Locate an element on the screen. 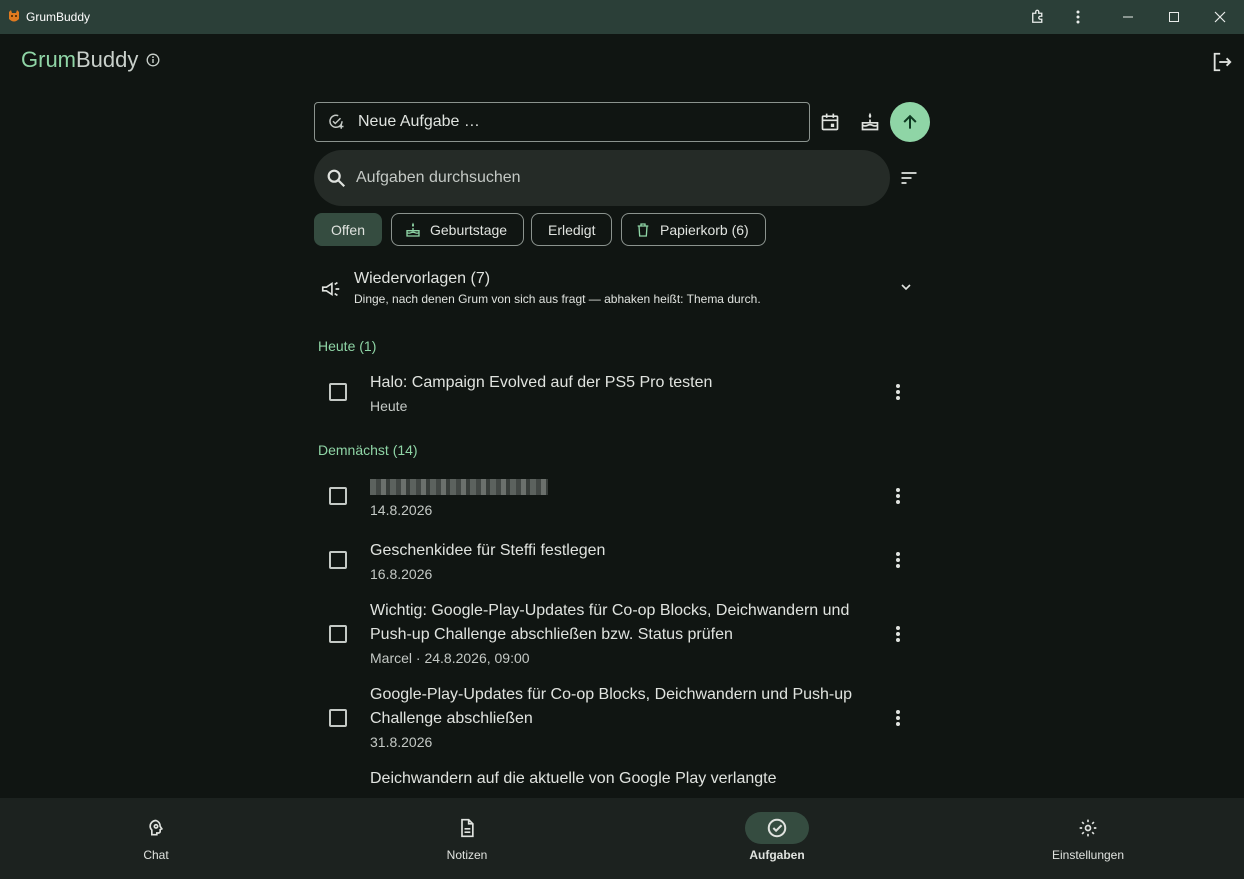  app-title-part1: Grum is located at coordinates (48, 59).